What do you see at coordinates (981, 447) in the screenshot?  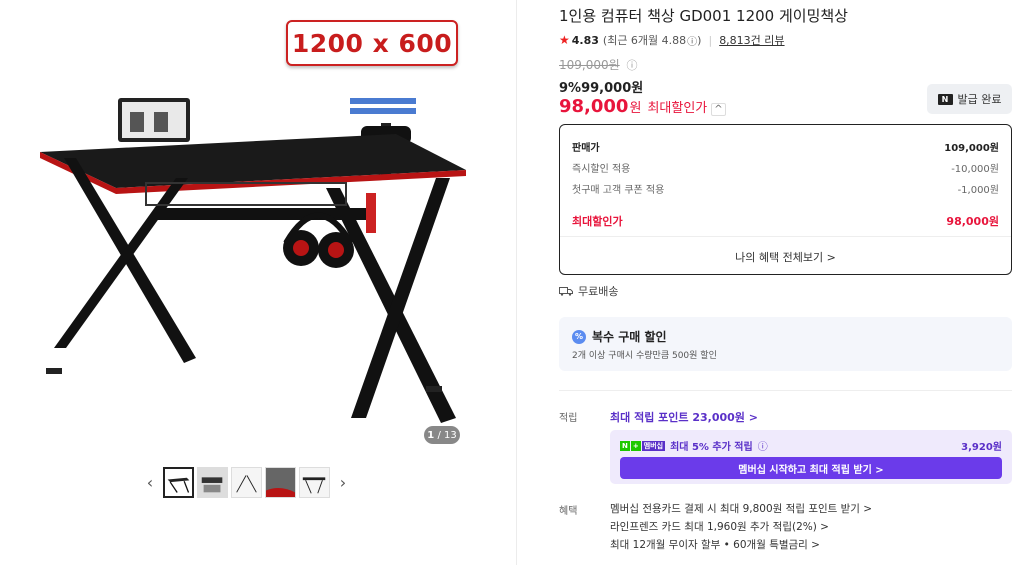 I see `extra-points-amount: 3,920원` at bounding box center [981, 447].